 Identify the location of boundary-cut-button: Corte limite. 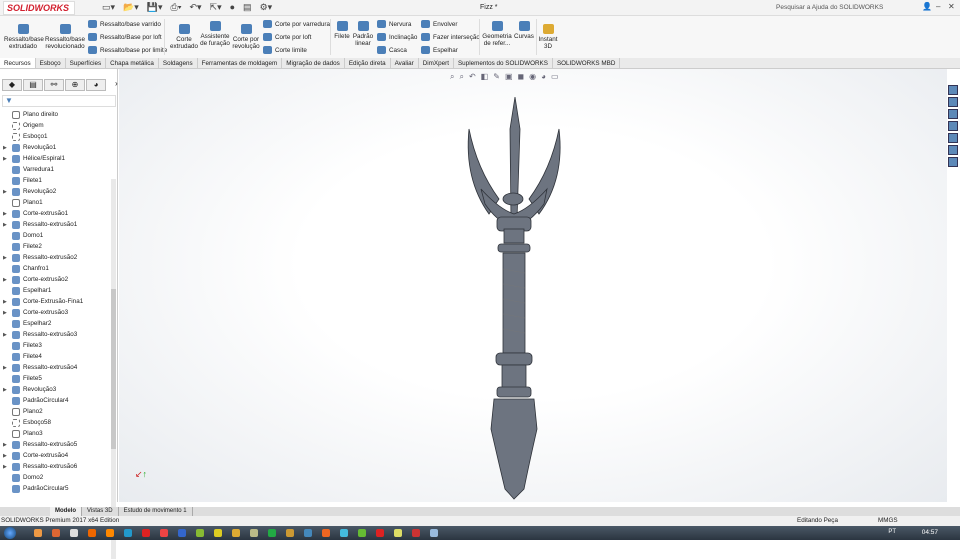
(285, 50).